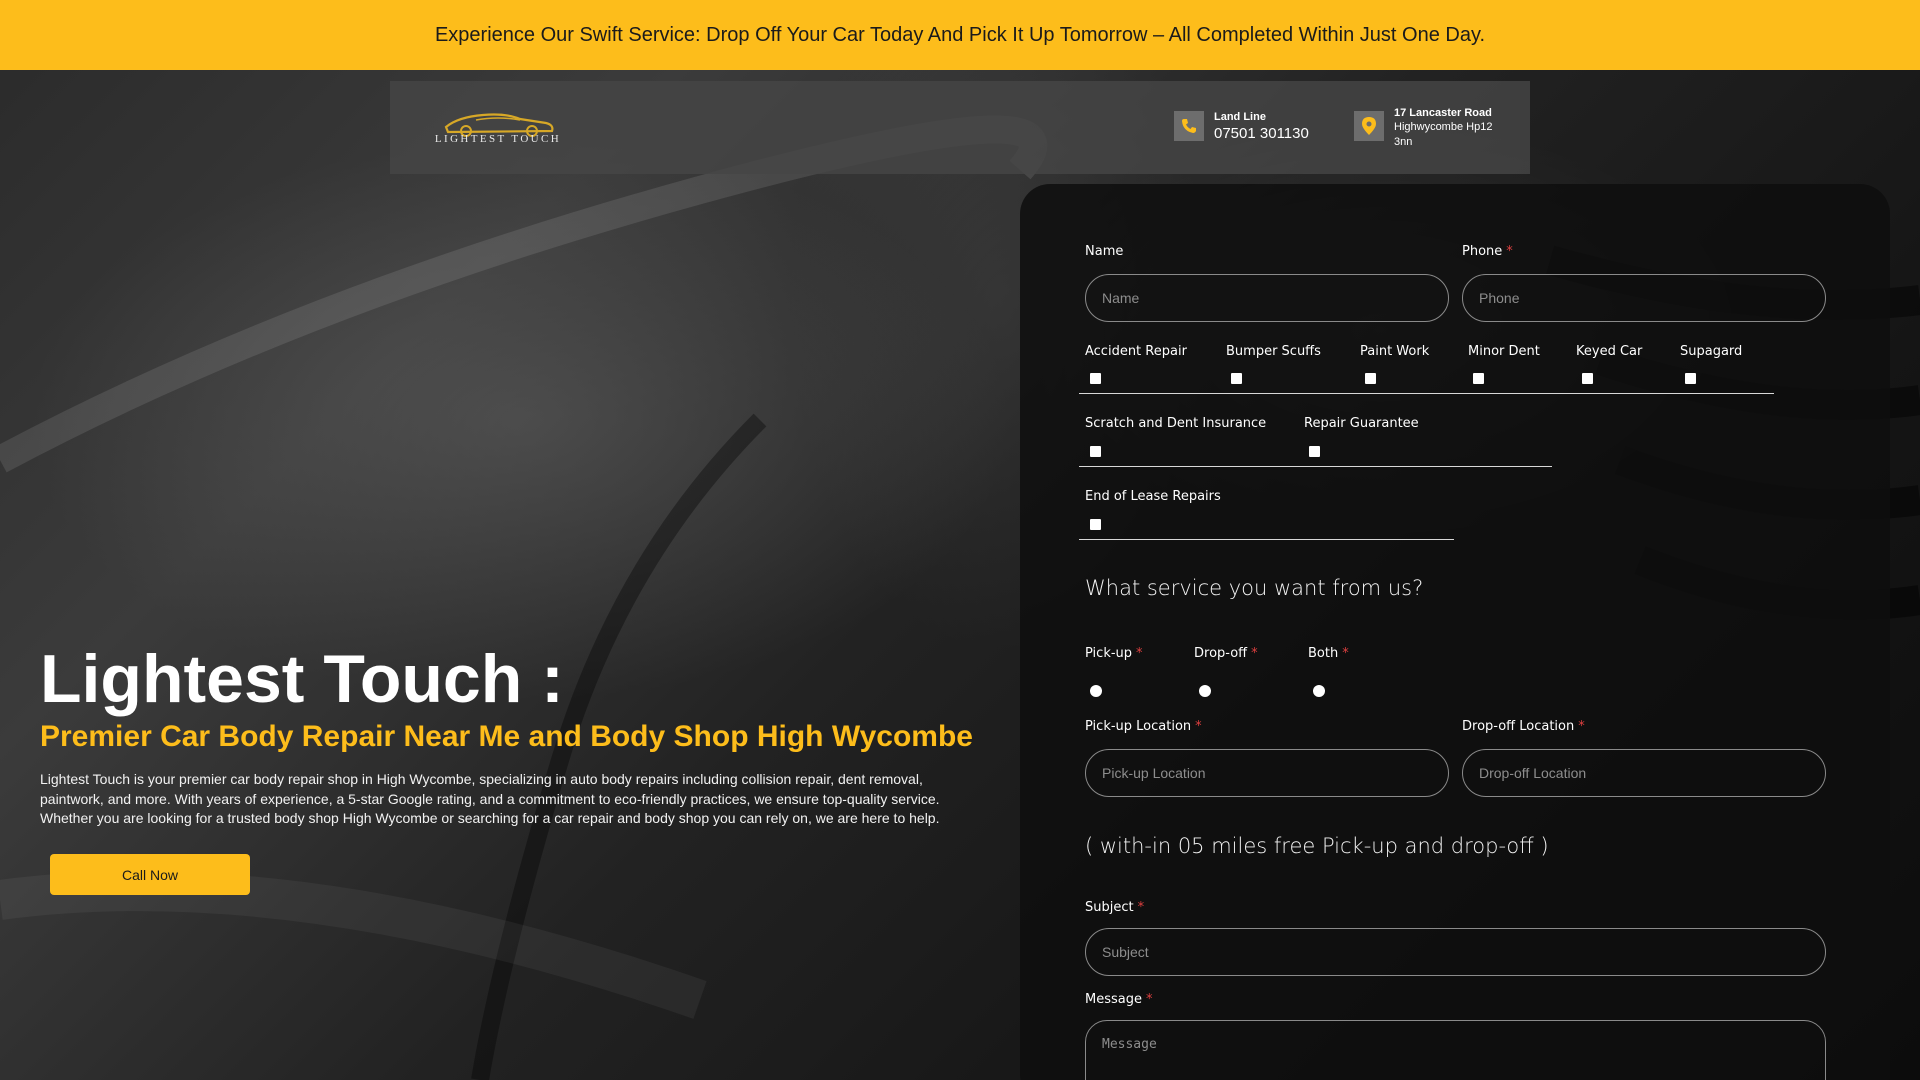 The height and width of the screenshot is (1080, 1920). Describe the element at coordinates (1240, 117) in the screenshot. I see `landline-title: Land Line` at that location.